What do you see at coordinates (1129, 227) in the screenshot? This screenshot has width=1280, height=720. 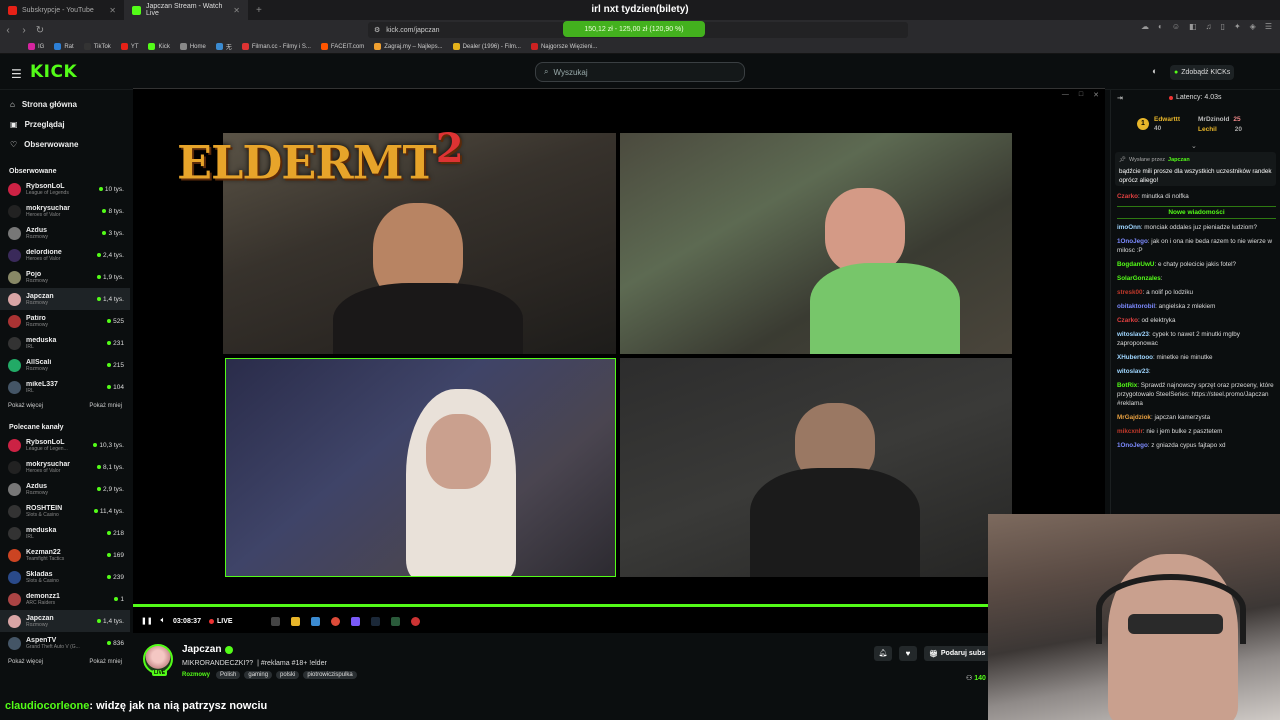 I see `chat-username: imoOnn` at bounding box center [1129, 227].